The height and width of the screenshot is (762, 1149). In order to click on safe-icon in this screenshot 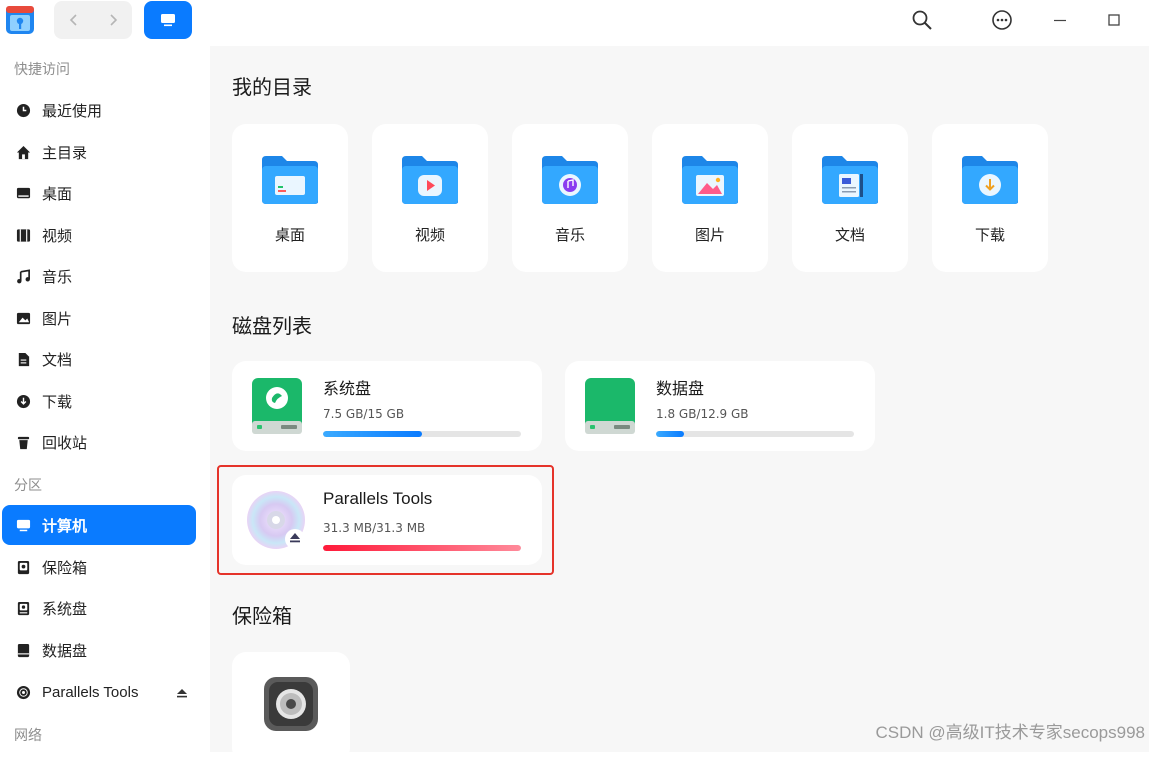, I will do `click(291, 704)`.